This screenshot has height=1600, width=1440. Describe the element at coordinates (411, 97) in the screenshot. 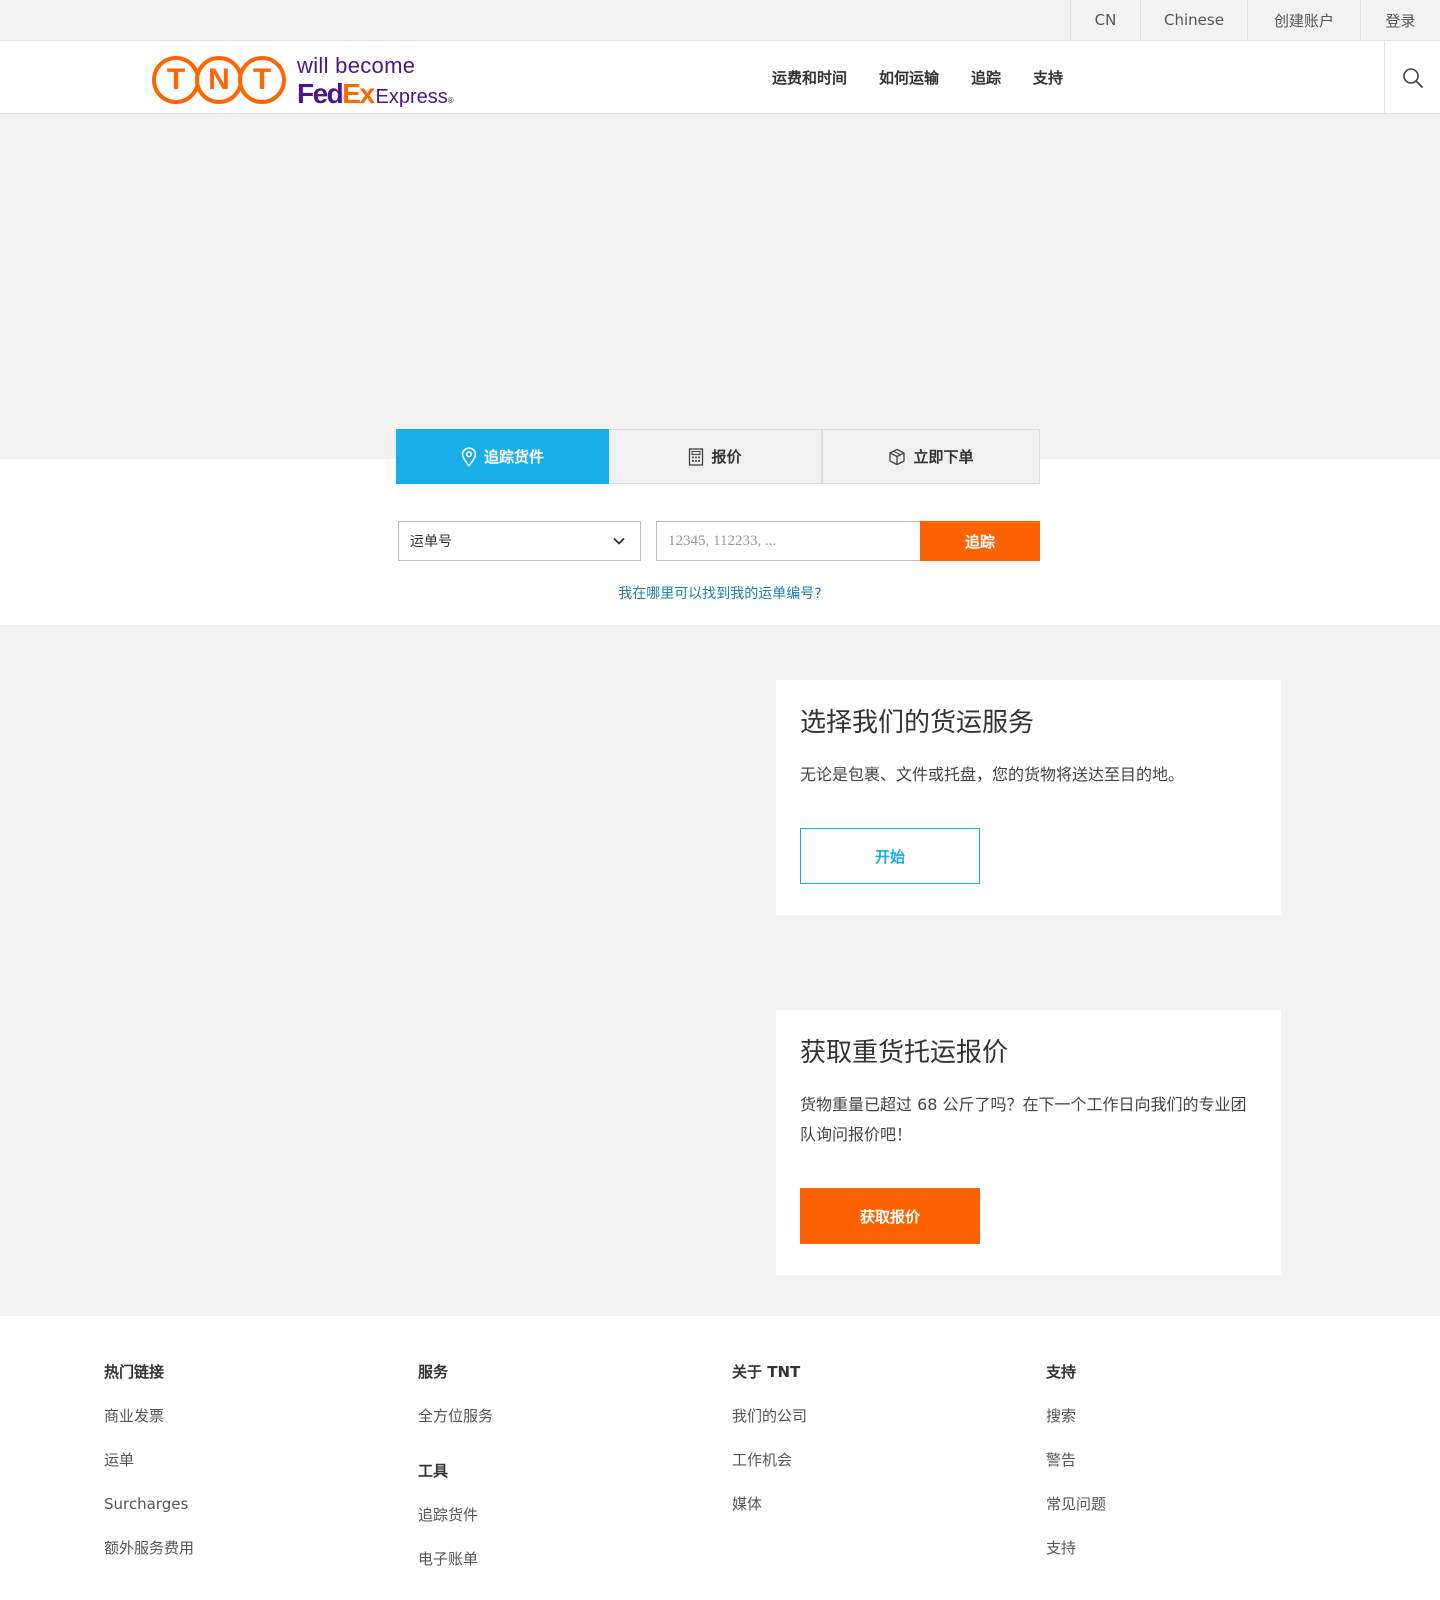

I see `wordmark-express: Express` at that location.